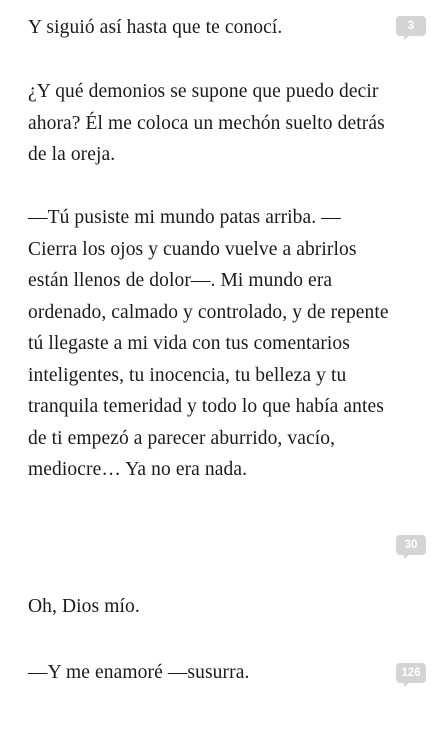  Describe the element at coordinates (209, 607) in the screenshot. I see `paragraph-4: Oh, Dios mío.` at that location.